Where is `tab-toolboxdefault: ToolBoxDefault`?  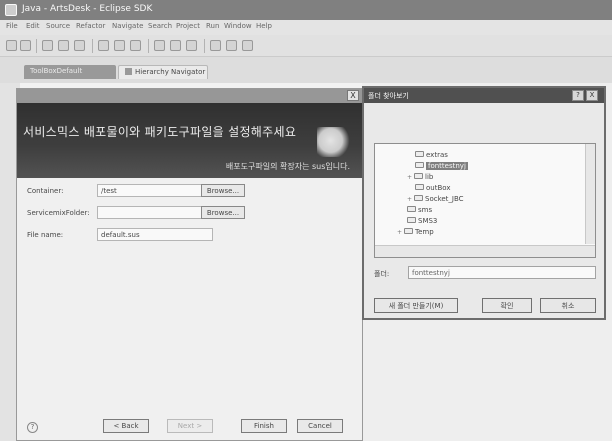
tab-toolboxdefault: ToolBoxDefault is located at coordinates (70, 72).